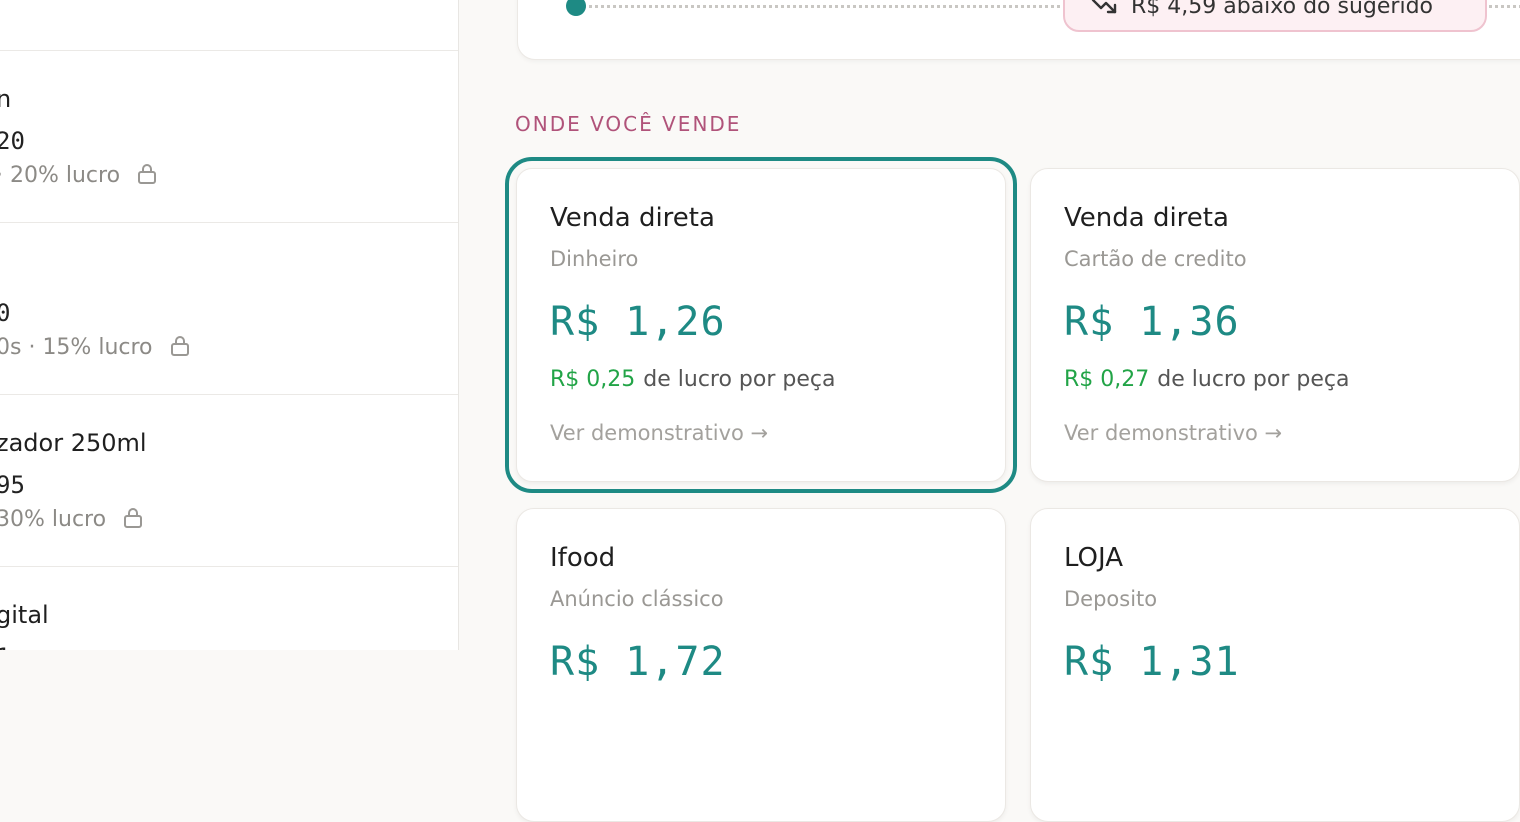  I want to click on channel-price: R$ 1,36, so click(1152, 322).